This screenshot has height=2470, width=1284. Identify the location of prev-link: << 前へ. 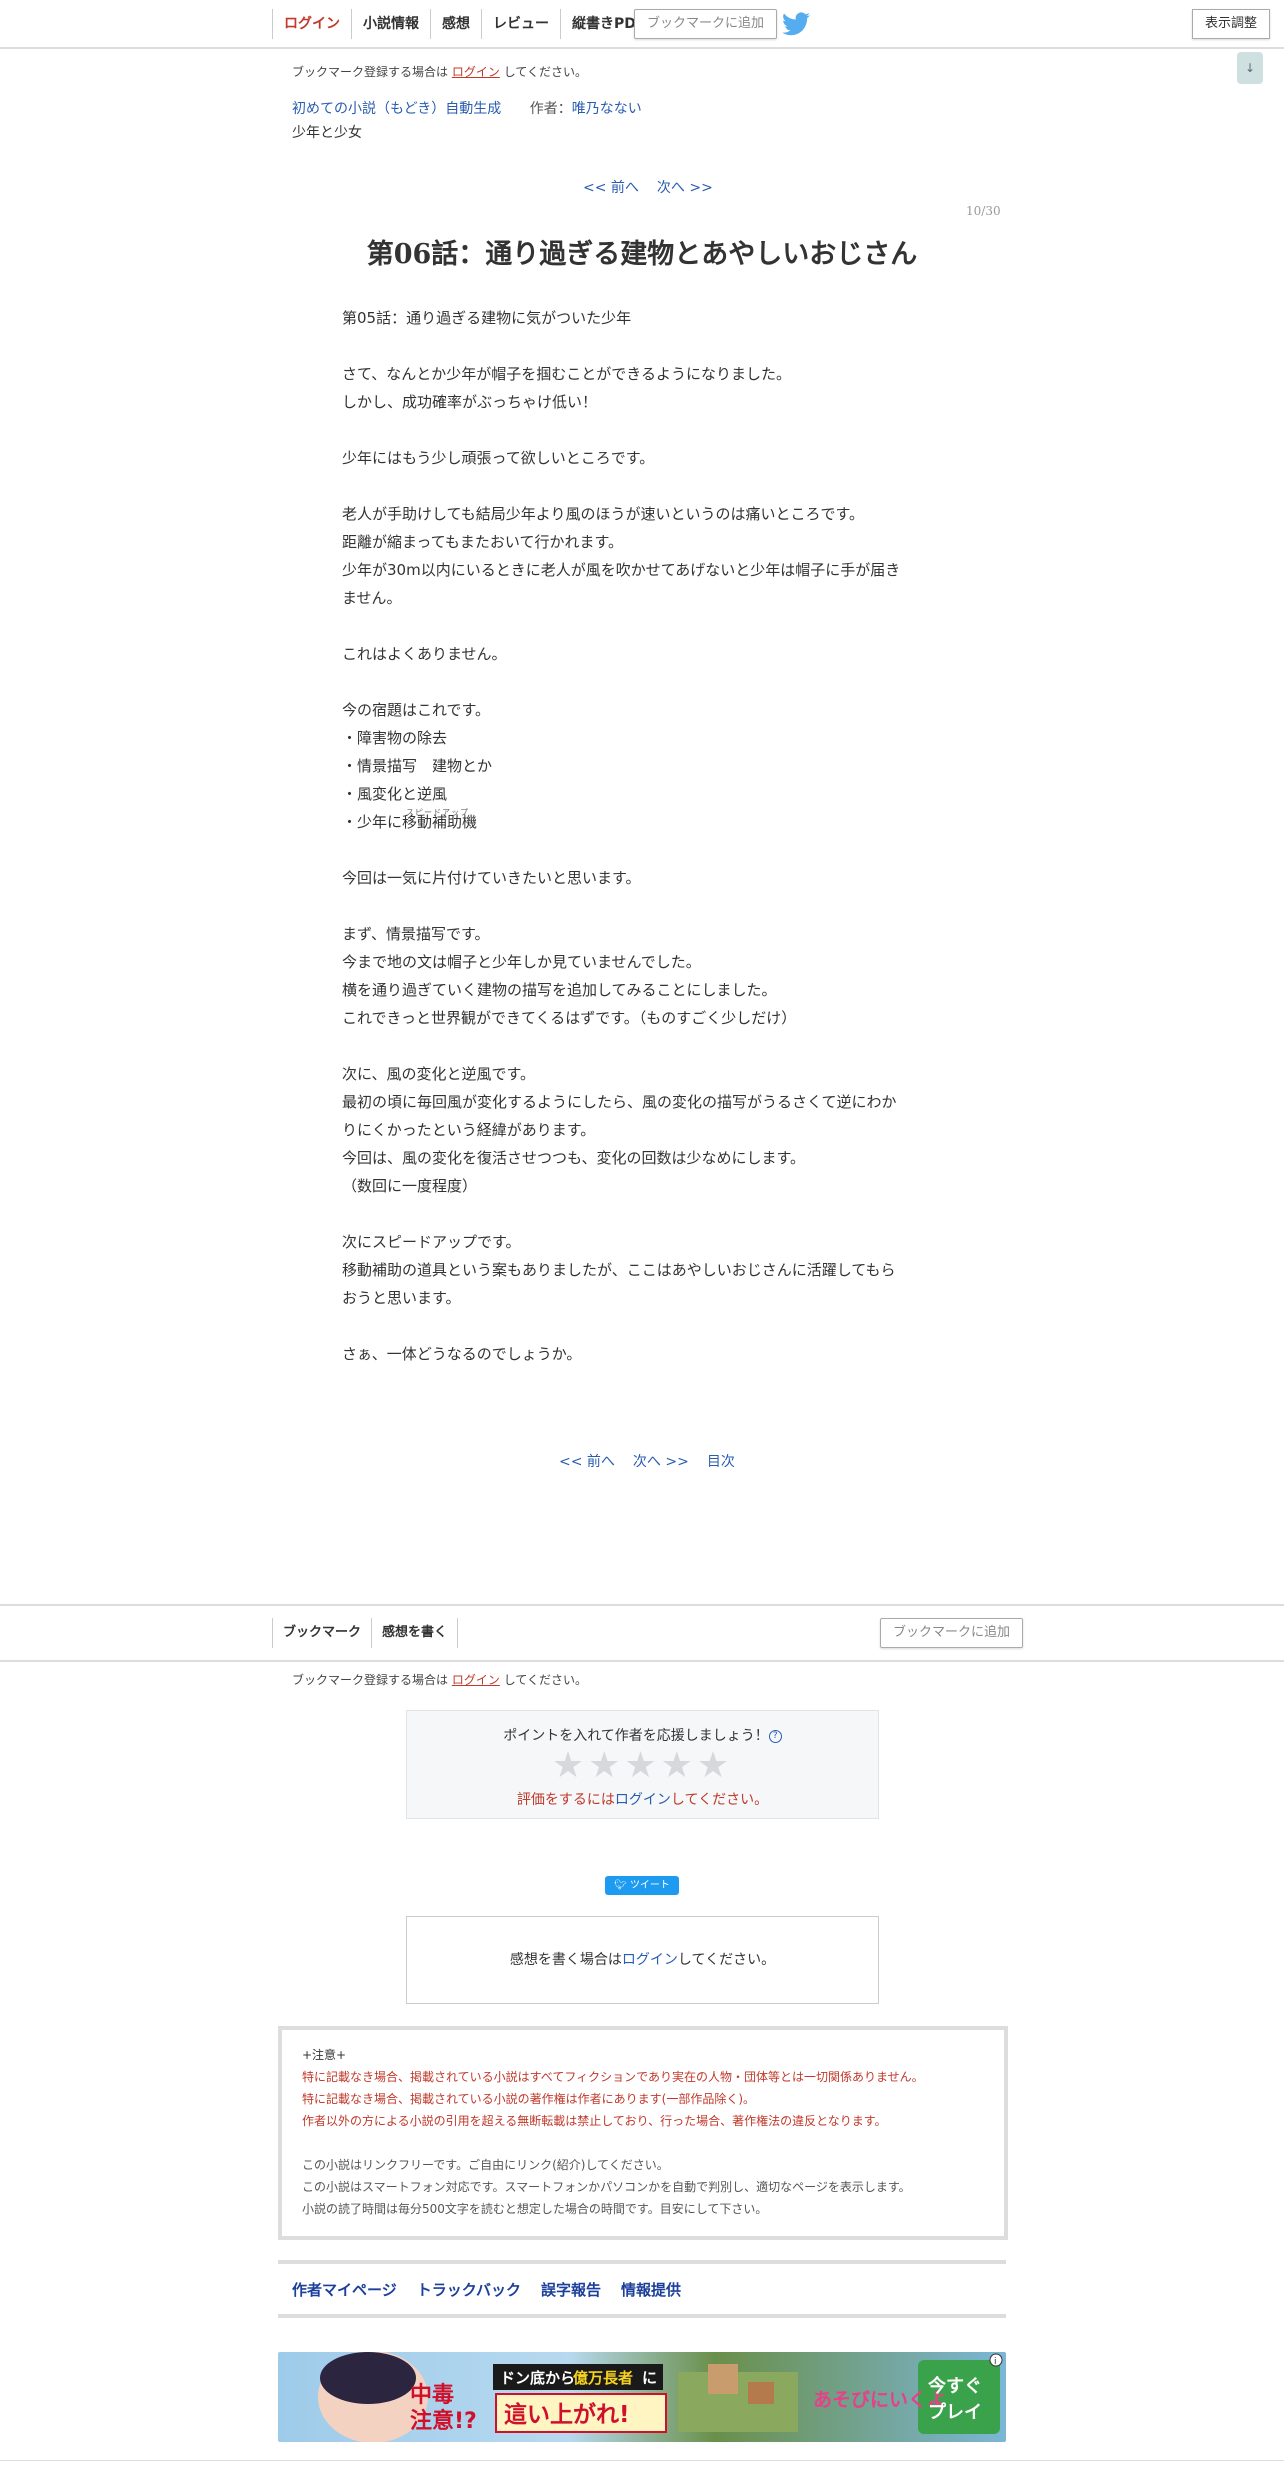
(611, 188).